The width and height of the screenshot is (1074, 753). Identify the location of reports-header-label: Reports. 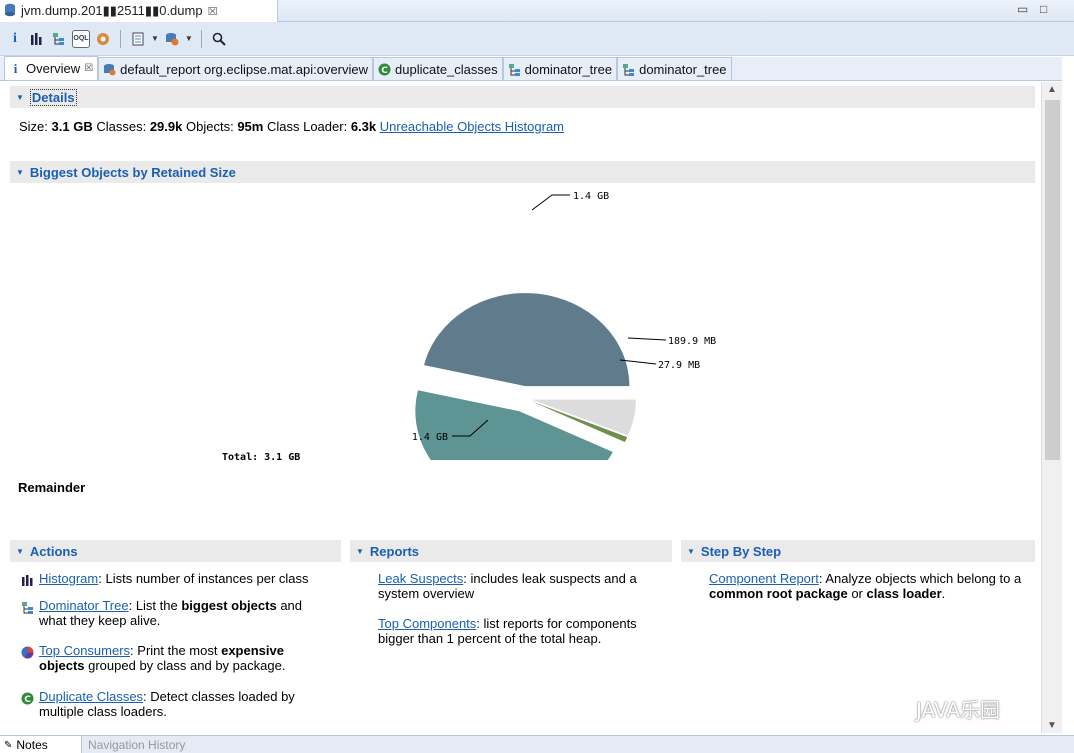
(394, 551).